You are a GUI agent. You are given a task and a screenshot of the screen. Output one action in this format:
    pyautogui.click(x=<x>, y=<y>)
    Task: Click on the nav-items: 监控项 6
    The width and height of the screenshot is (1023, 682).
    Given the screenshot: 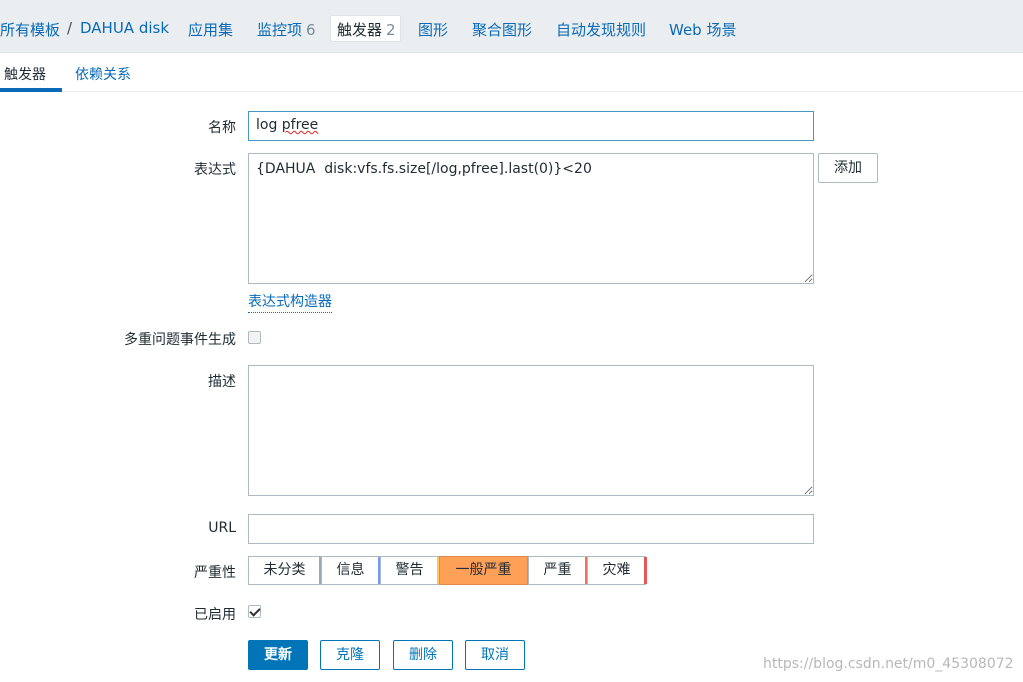 What is the action you would take?
    pyautogui.click(x=286, y=29)
    